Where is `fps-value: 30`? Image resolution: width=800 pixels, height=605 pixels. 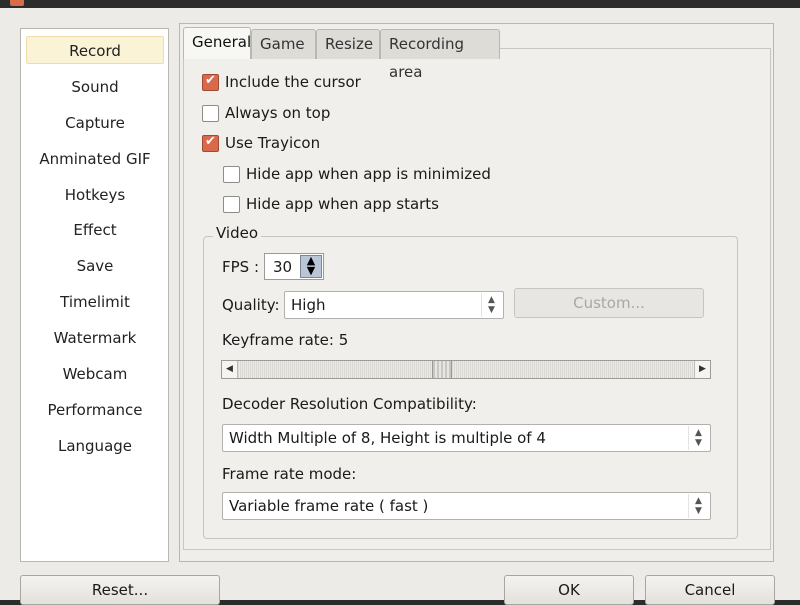
fps-value: 30 is located at coordinates (283, 267).